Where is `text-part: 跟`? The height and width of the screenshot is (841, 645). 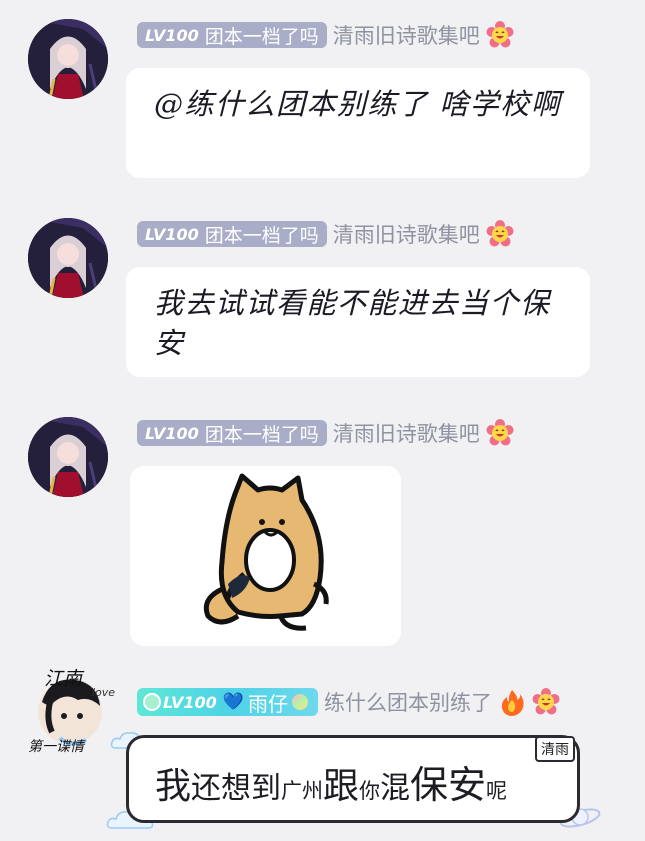 text-part: 跟 is located at coordinates (341, 786).